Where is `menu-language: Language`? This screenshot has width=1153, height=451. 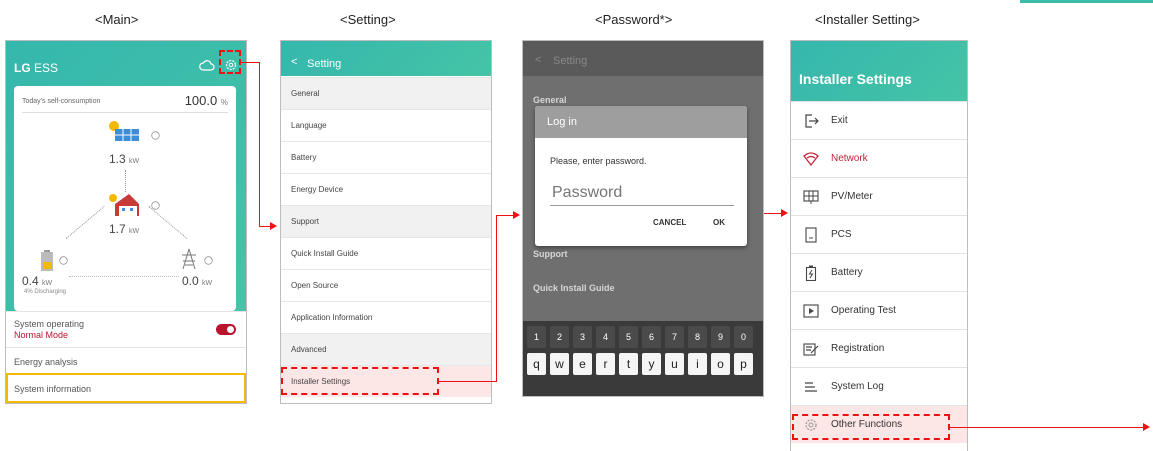 menu-language: Language is located at coordinates (386, 125).